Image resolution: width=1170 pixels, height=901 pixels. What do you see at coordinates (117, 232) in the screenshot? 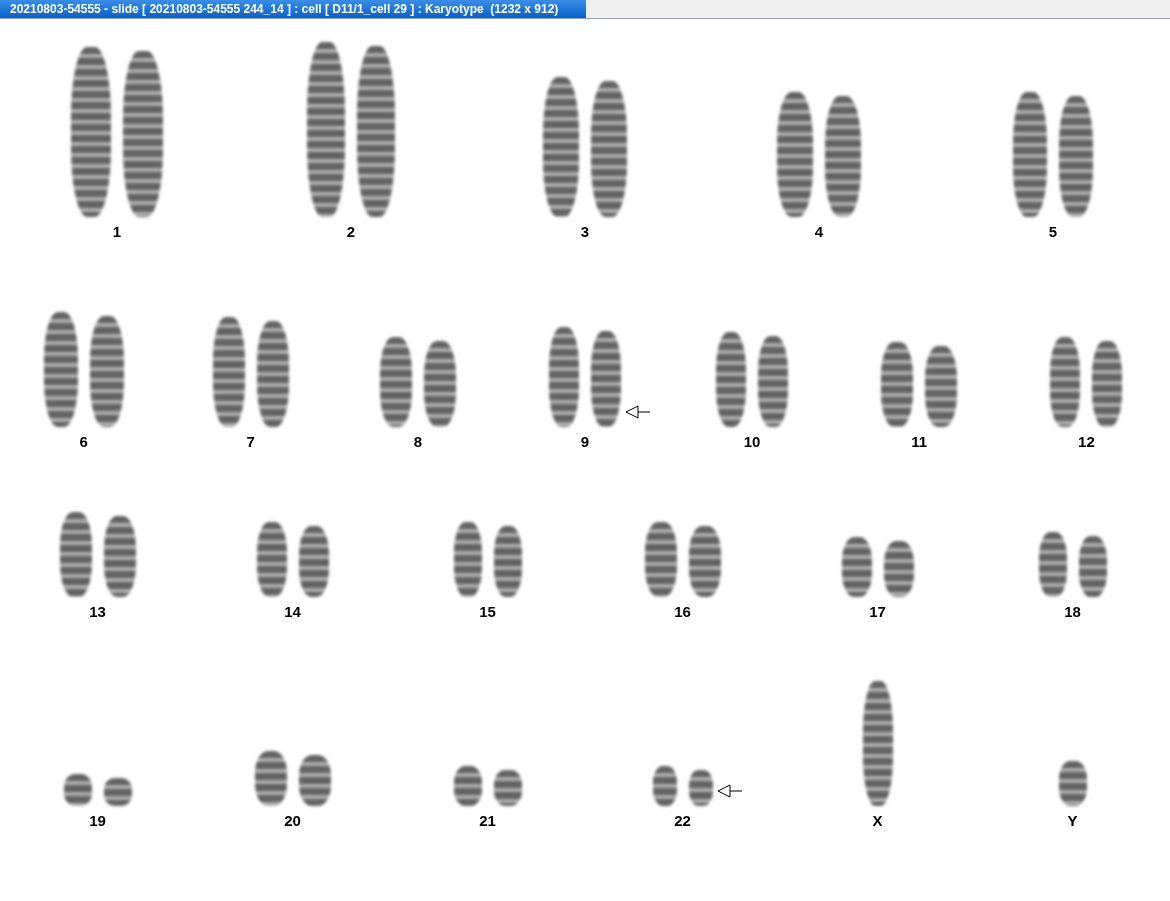
I see `chromosome-label: 1` at bounding box center [117, 232].